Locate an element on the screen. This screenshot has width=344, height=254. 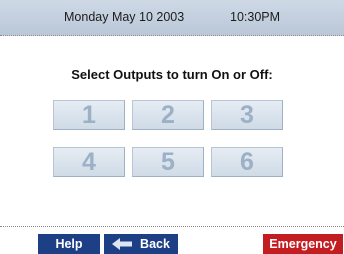
output-button-6: 6 is located at coordinates (247, 162).